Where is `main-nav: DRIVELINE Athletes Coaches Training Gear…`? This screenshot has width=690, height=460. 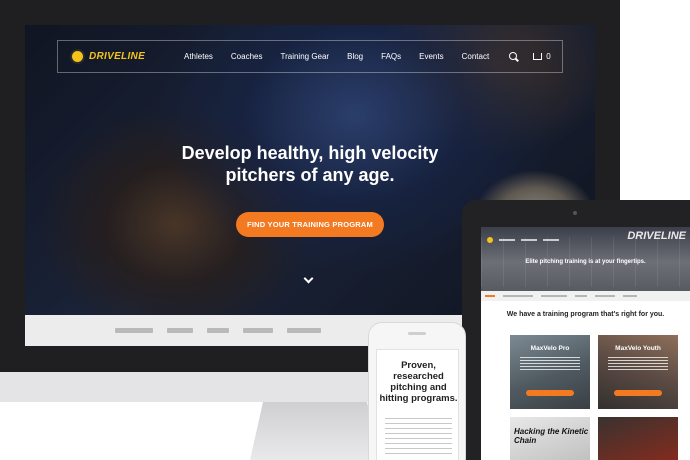
main-nav: DRIVELINE Athletes Coaches Training Gear… is located at coordinates (310, 56).